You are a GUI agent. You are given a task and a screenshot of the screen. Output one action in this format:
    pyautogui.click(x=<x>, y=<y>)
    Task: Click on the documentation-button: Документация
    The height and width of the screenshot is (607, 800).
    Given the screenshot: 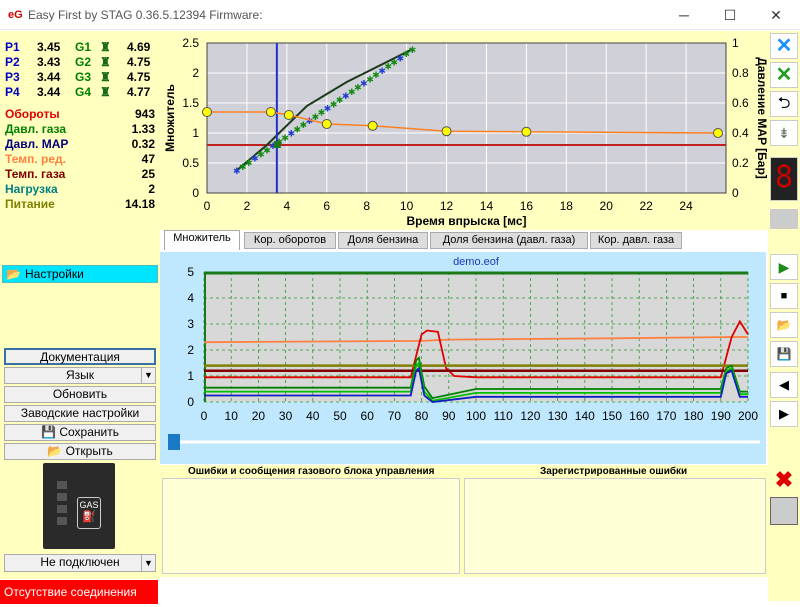 What is the action you would take?
    pyautogui.click(x=80, y=356)
    